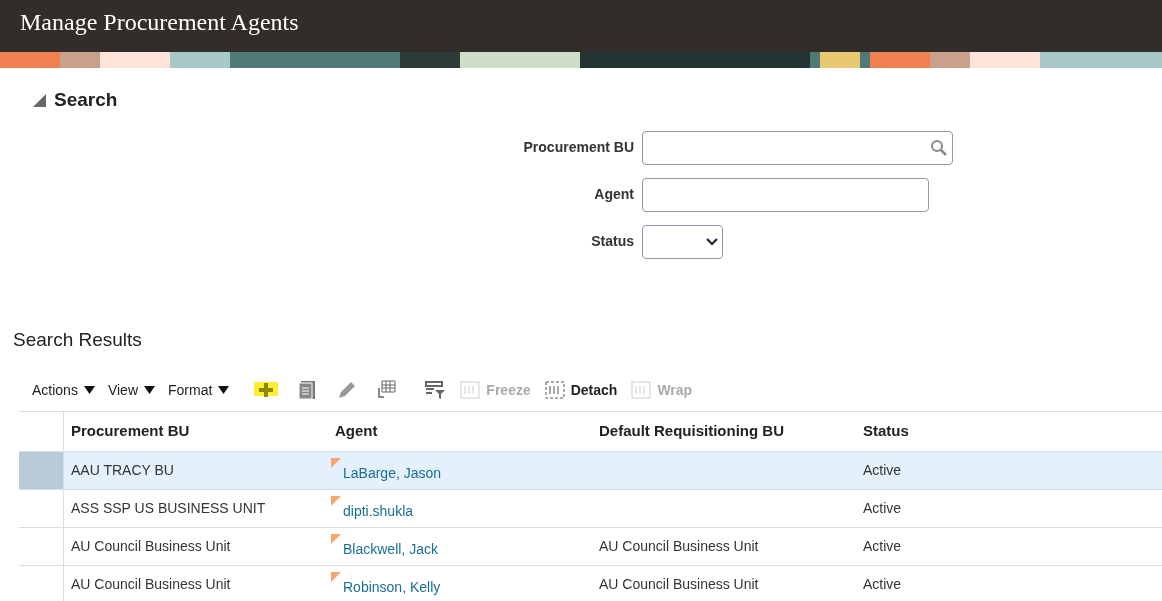 The width and height of the screenshot is (1162, 601). Describe the element at coordinates (168, 508) in the screenshot. I see `table-cell: ASS SSP US BUSINESS UNIT` at that location.